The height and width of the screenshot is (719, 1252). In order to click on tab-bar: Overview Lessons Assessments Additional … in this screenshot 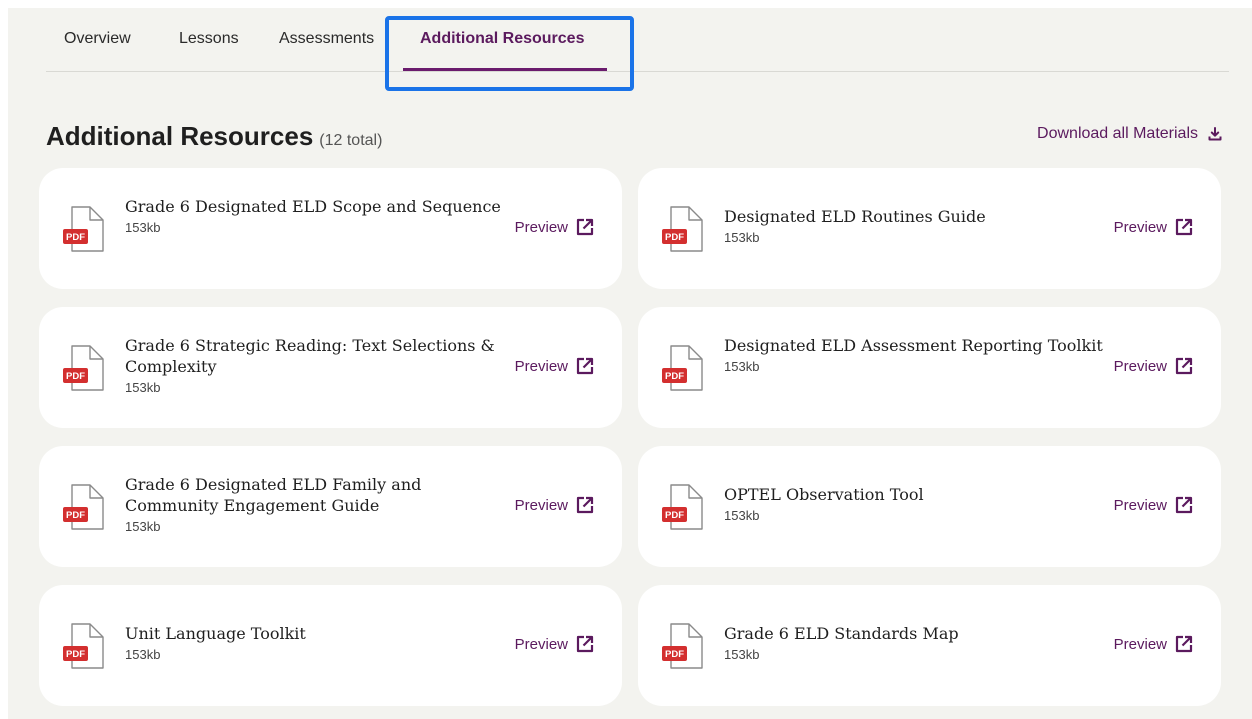, I will do `click(637, 40)`.